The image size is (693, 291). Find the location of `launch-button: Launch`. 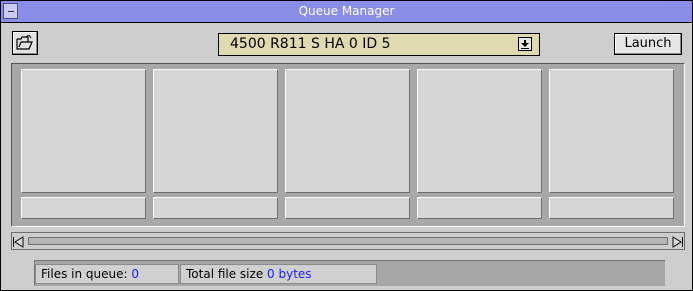

launch-button: Launch is located at coordinates (648, 44).